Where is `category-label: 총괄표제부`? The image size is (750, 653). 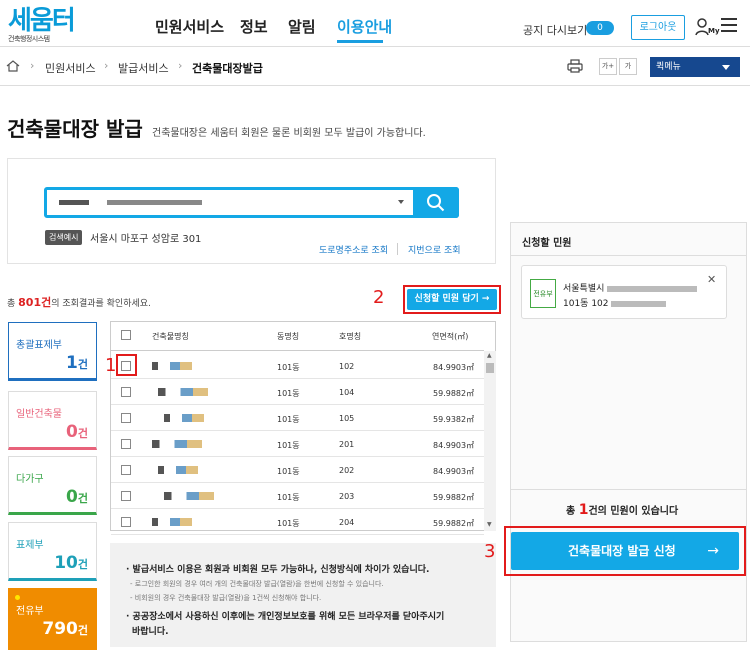
category-label: 총괄표제부 is located at coordinates (39, 345).